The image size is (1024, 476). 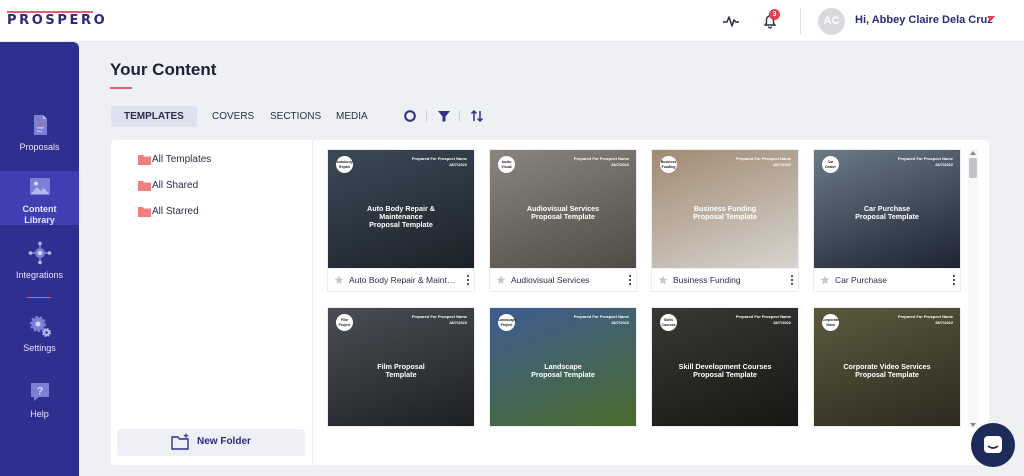 I want to click on help-icon: ?, so click(x=39, y=392).